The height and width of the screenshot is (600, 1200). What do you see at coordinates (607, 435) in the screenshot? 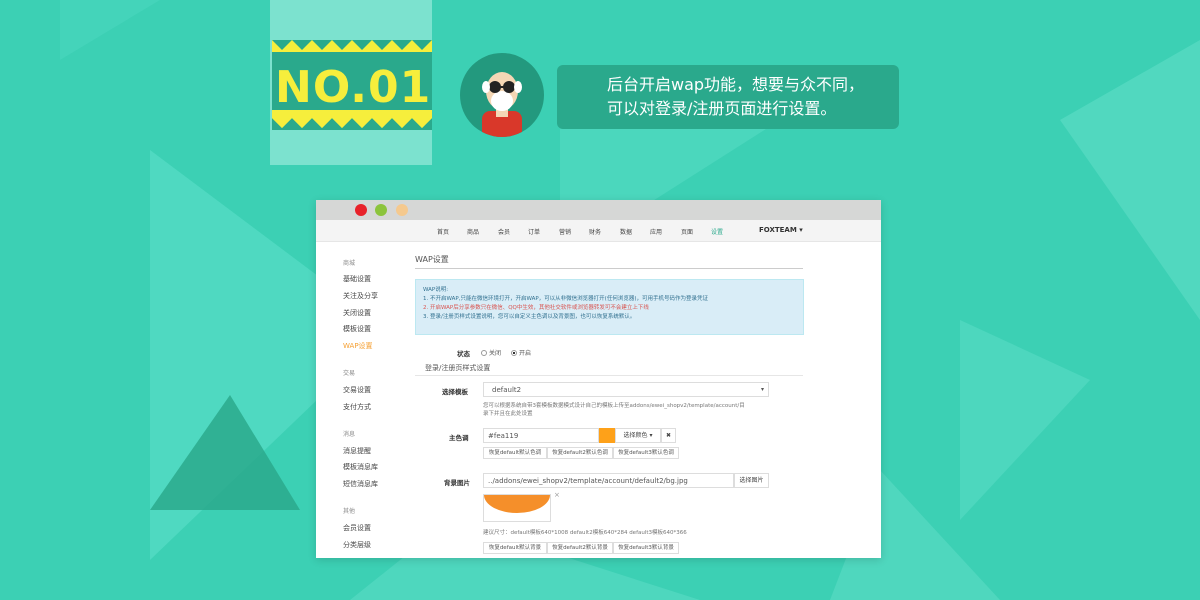
I see `color-swatch` at bounding box center [607, 435].